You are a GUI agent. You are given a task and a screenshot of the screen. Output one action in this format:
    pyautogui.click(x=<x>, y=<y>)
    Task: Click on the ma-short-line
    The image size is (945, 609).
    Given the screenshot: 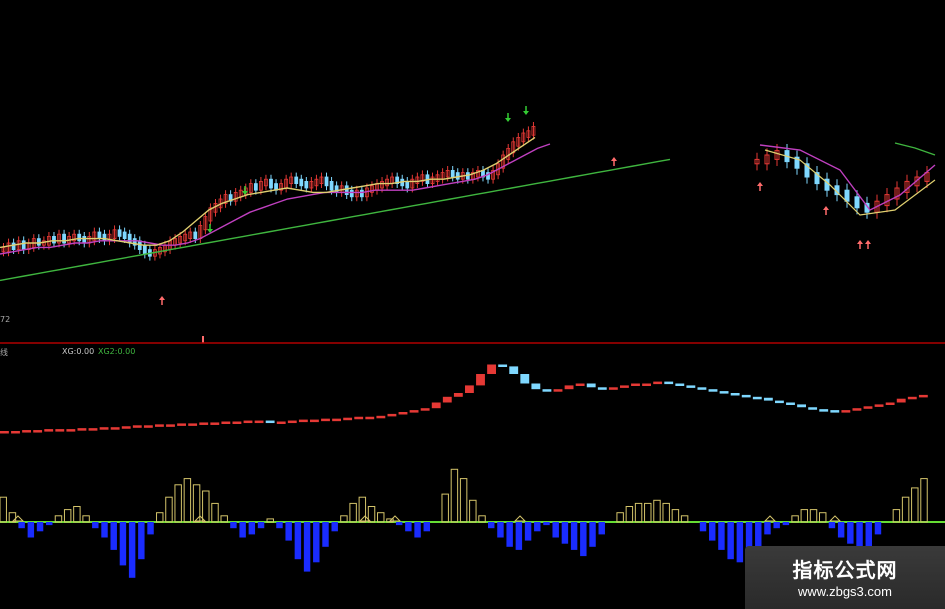 What is the action you would take?
    pyautogui.click(x=268, y=192)
    